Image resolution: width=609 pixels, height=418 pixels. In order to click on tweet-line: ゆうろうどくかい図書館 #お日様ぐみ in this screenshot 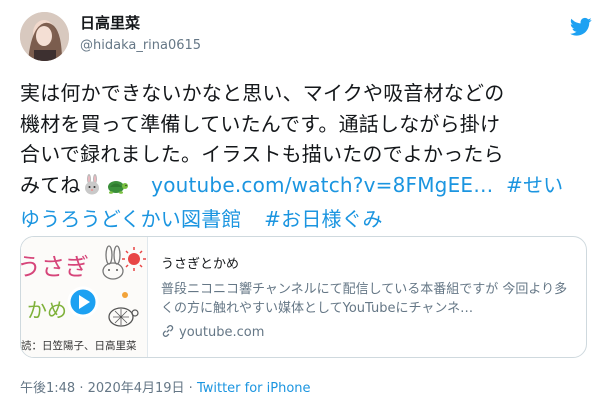, I will do `click(307, 219)`.